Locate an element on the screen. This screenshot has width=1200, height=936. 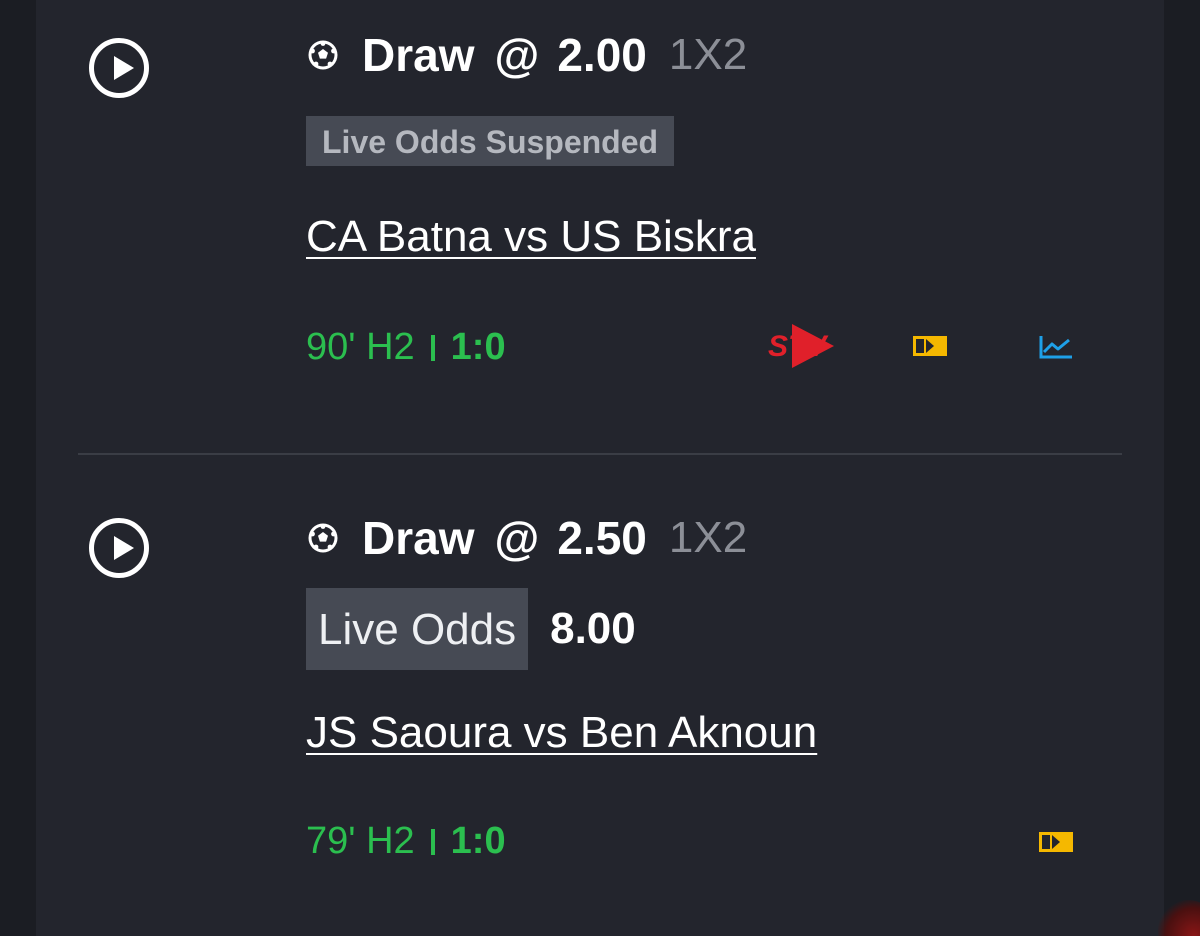
bet-selection-headline: Draw @ 2.00 1X2 is located at coordinates (526, 55).